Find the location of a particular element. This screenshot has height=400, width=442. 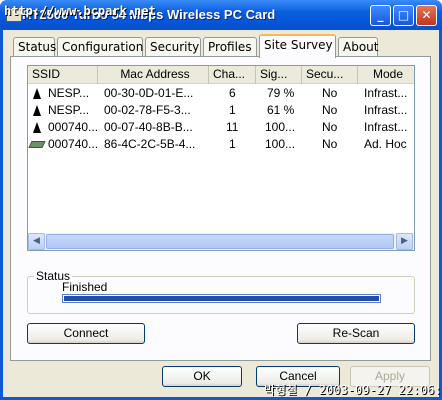

tab-about: About is located at coordinates (358, 47).